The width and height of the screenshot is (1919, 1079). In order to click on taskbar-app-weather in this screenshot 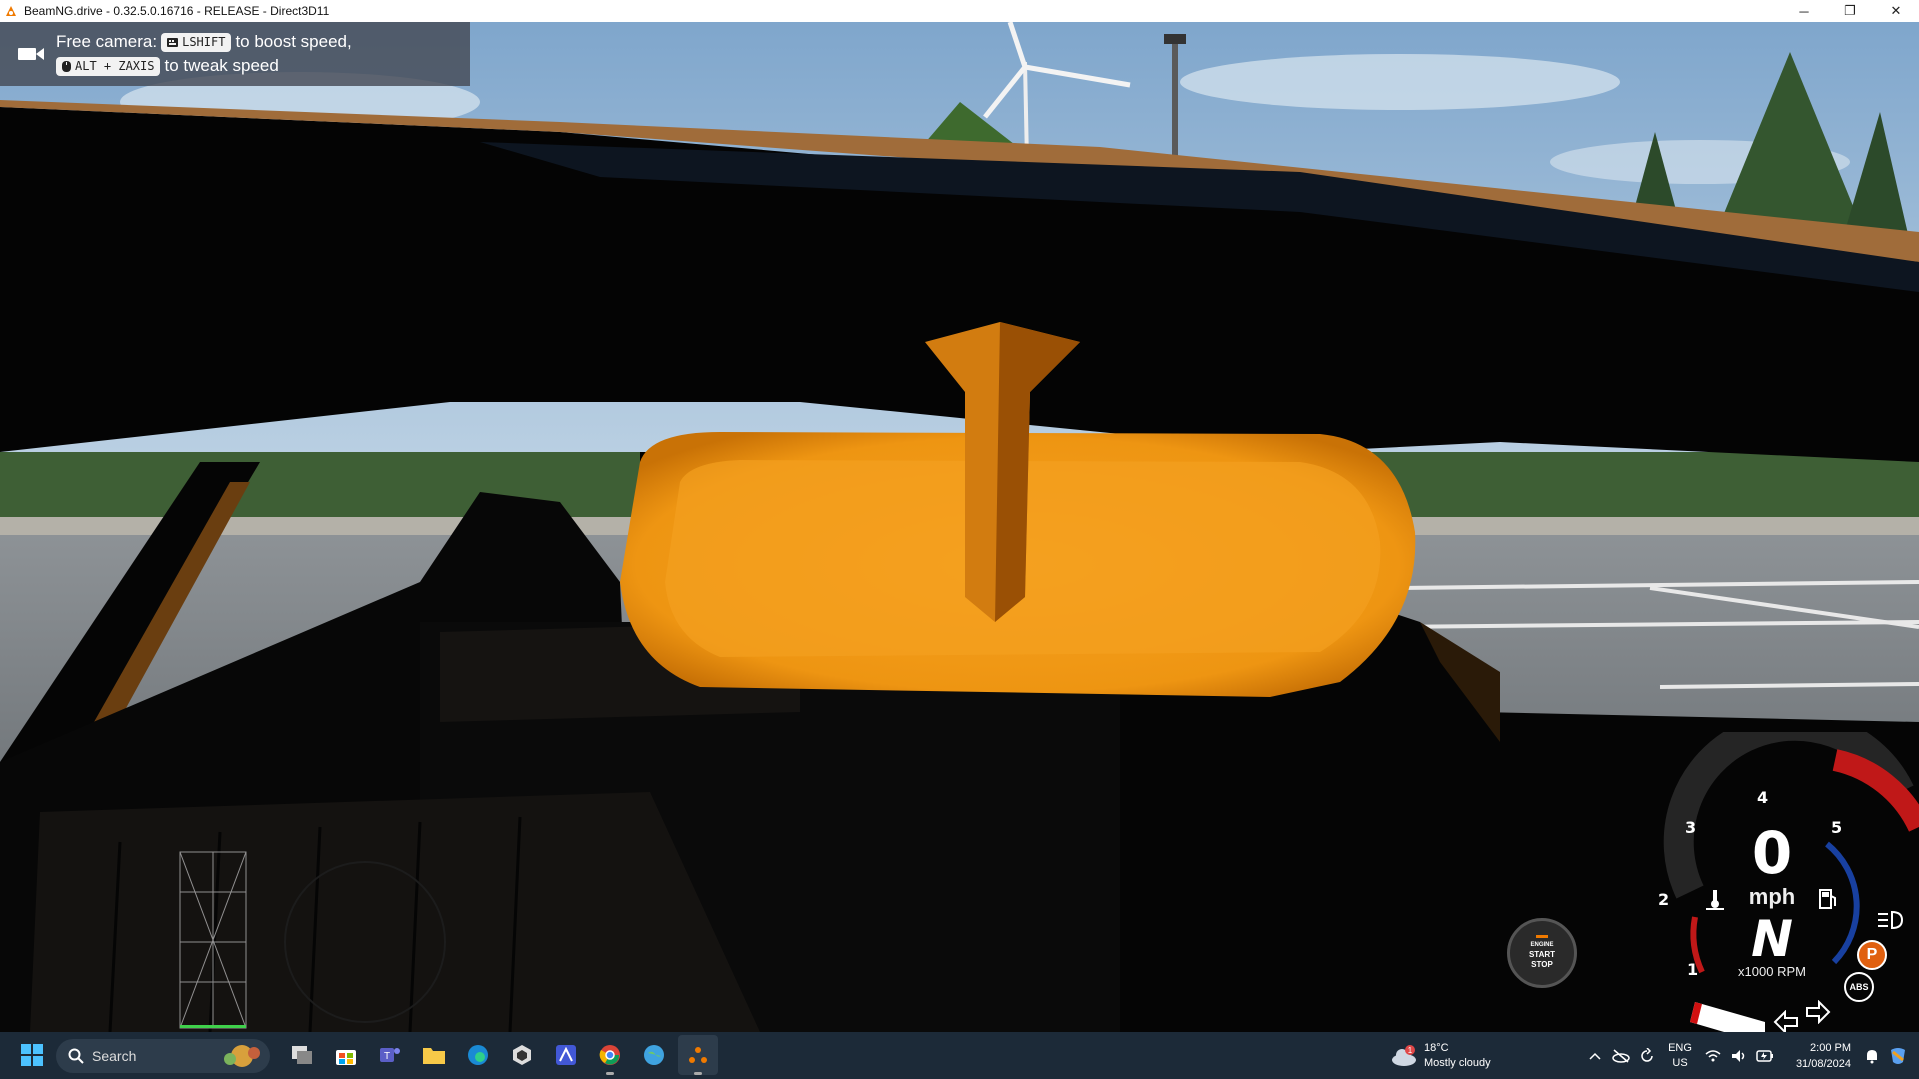, I will do `click(654, 1055)`.